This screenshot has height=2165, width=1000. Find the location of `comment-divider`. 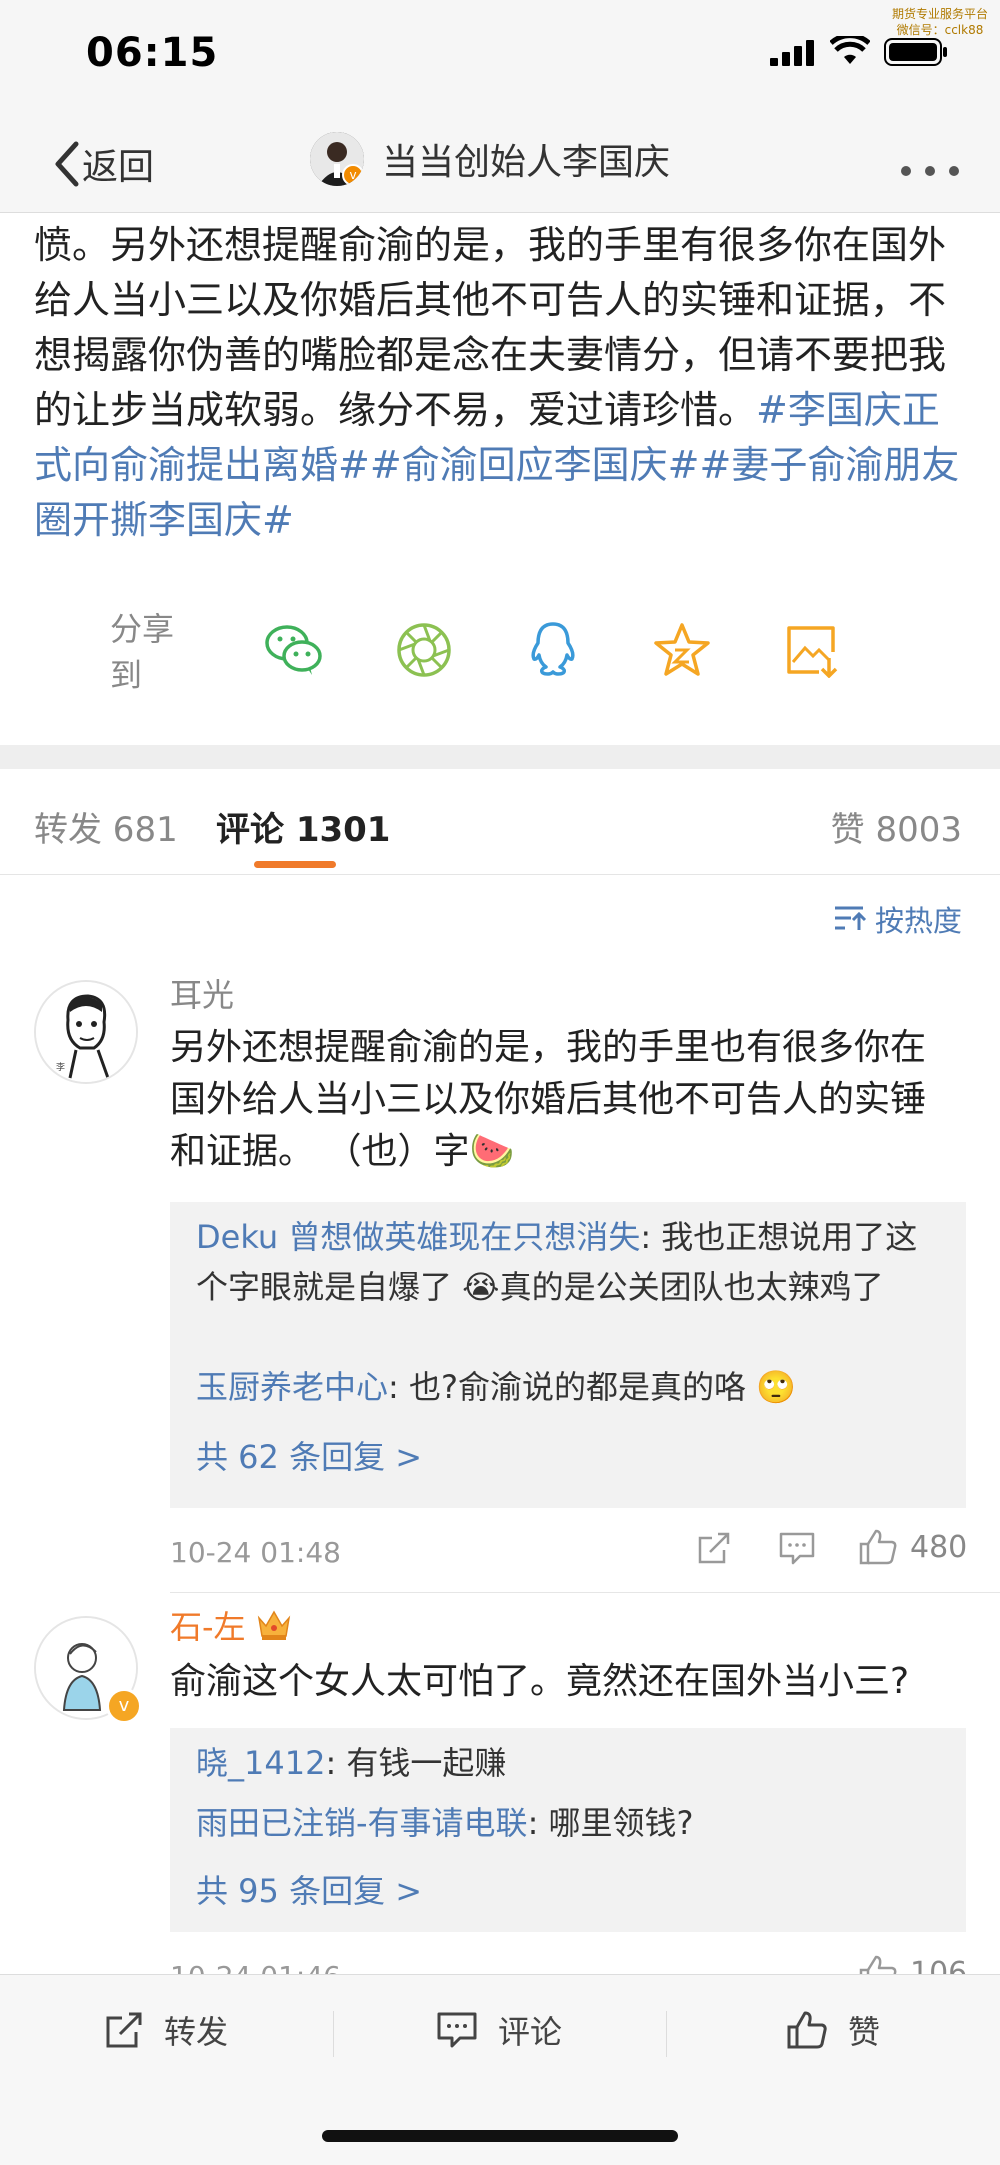

comment-divider is located at coordinates (585, 1592).